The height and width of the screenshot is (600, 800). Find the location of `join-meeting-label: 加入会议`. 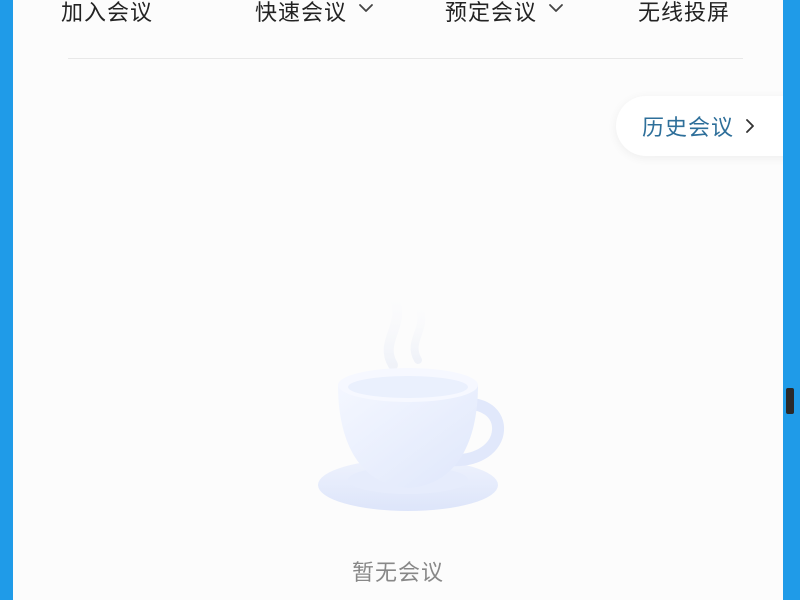

join-meeting-label: 加入会议 is located at coordinates (107, 13).